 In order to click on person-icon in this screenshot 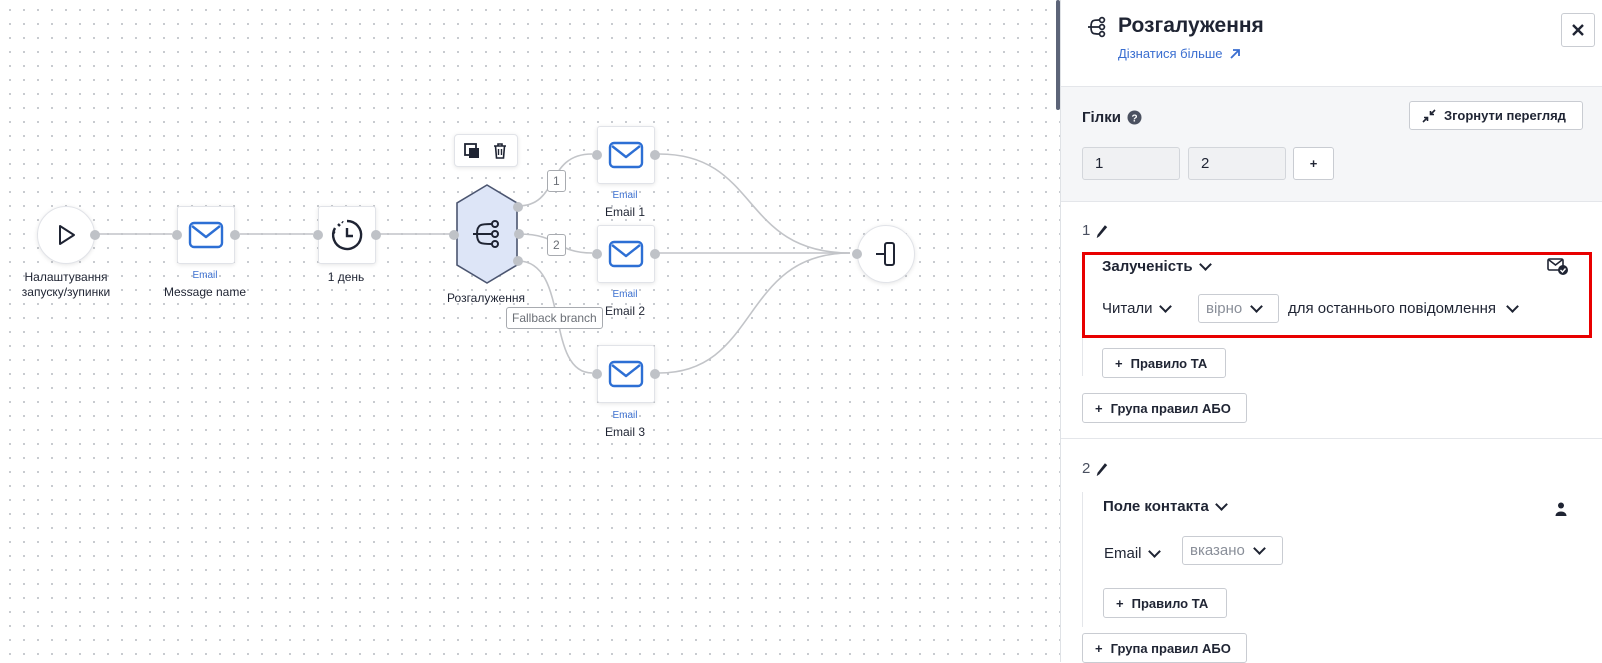, I will do `click(1561, 509)`.